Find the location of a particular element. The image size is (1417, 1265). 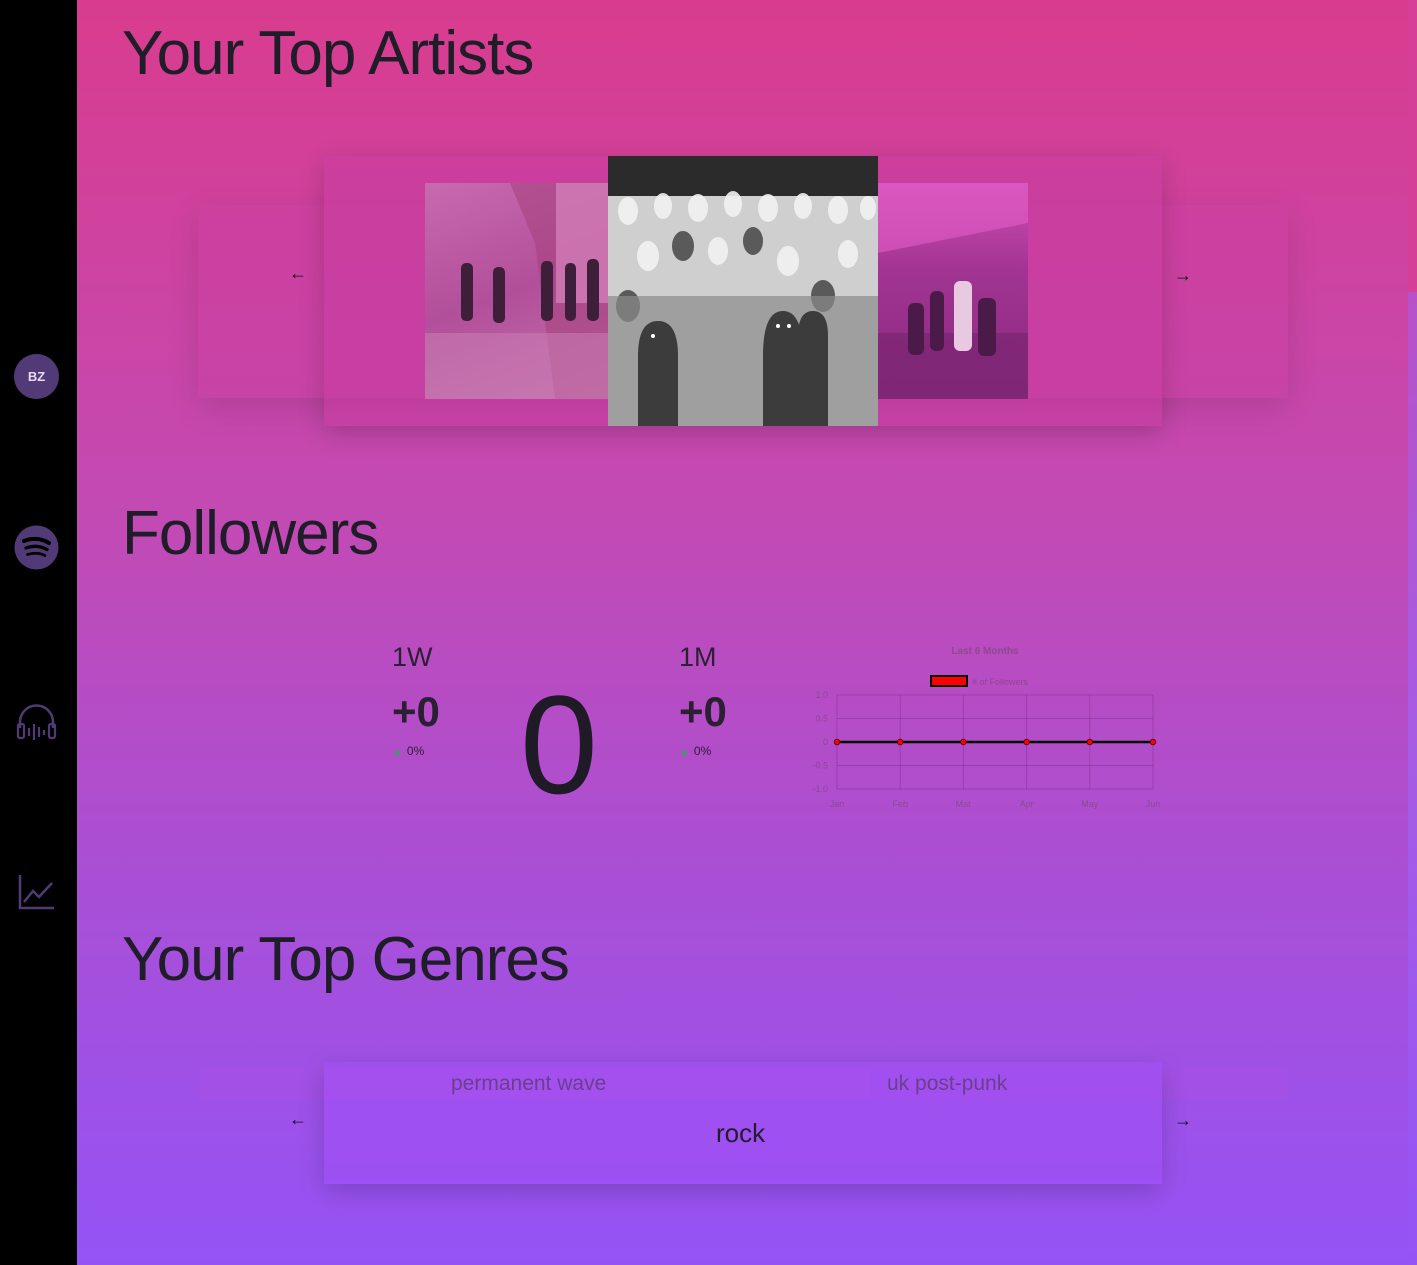

total-followers: 0 is located at coordinates (559, 744).